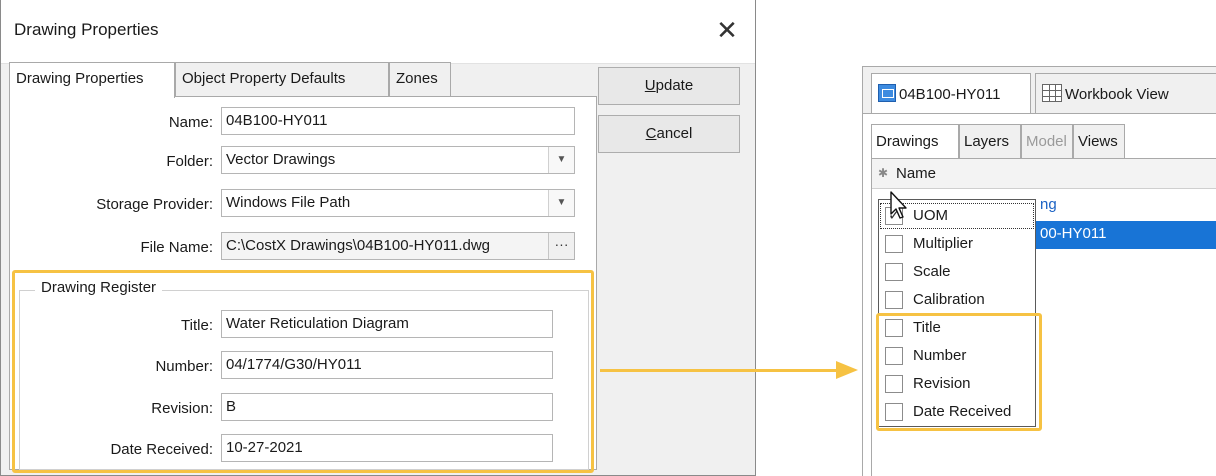  Describe the element at coordinates (915, 141) in the screenshot. I see `tab-drawings: Drawings` at that location.